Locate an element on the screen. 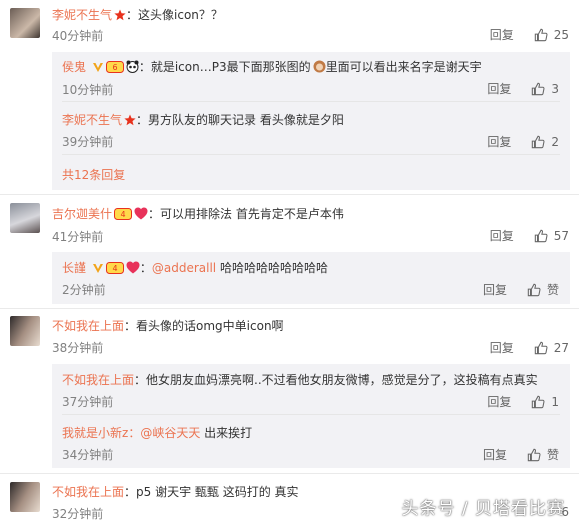 The image size is (579, 525). like-button: 1 is located at coordinates (545, 402).